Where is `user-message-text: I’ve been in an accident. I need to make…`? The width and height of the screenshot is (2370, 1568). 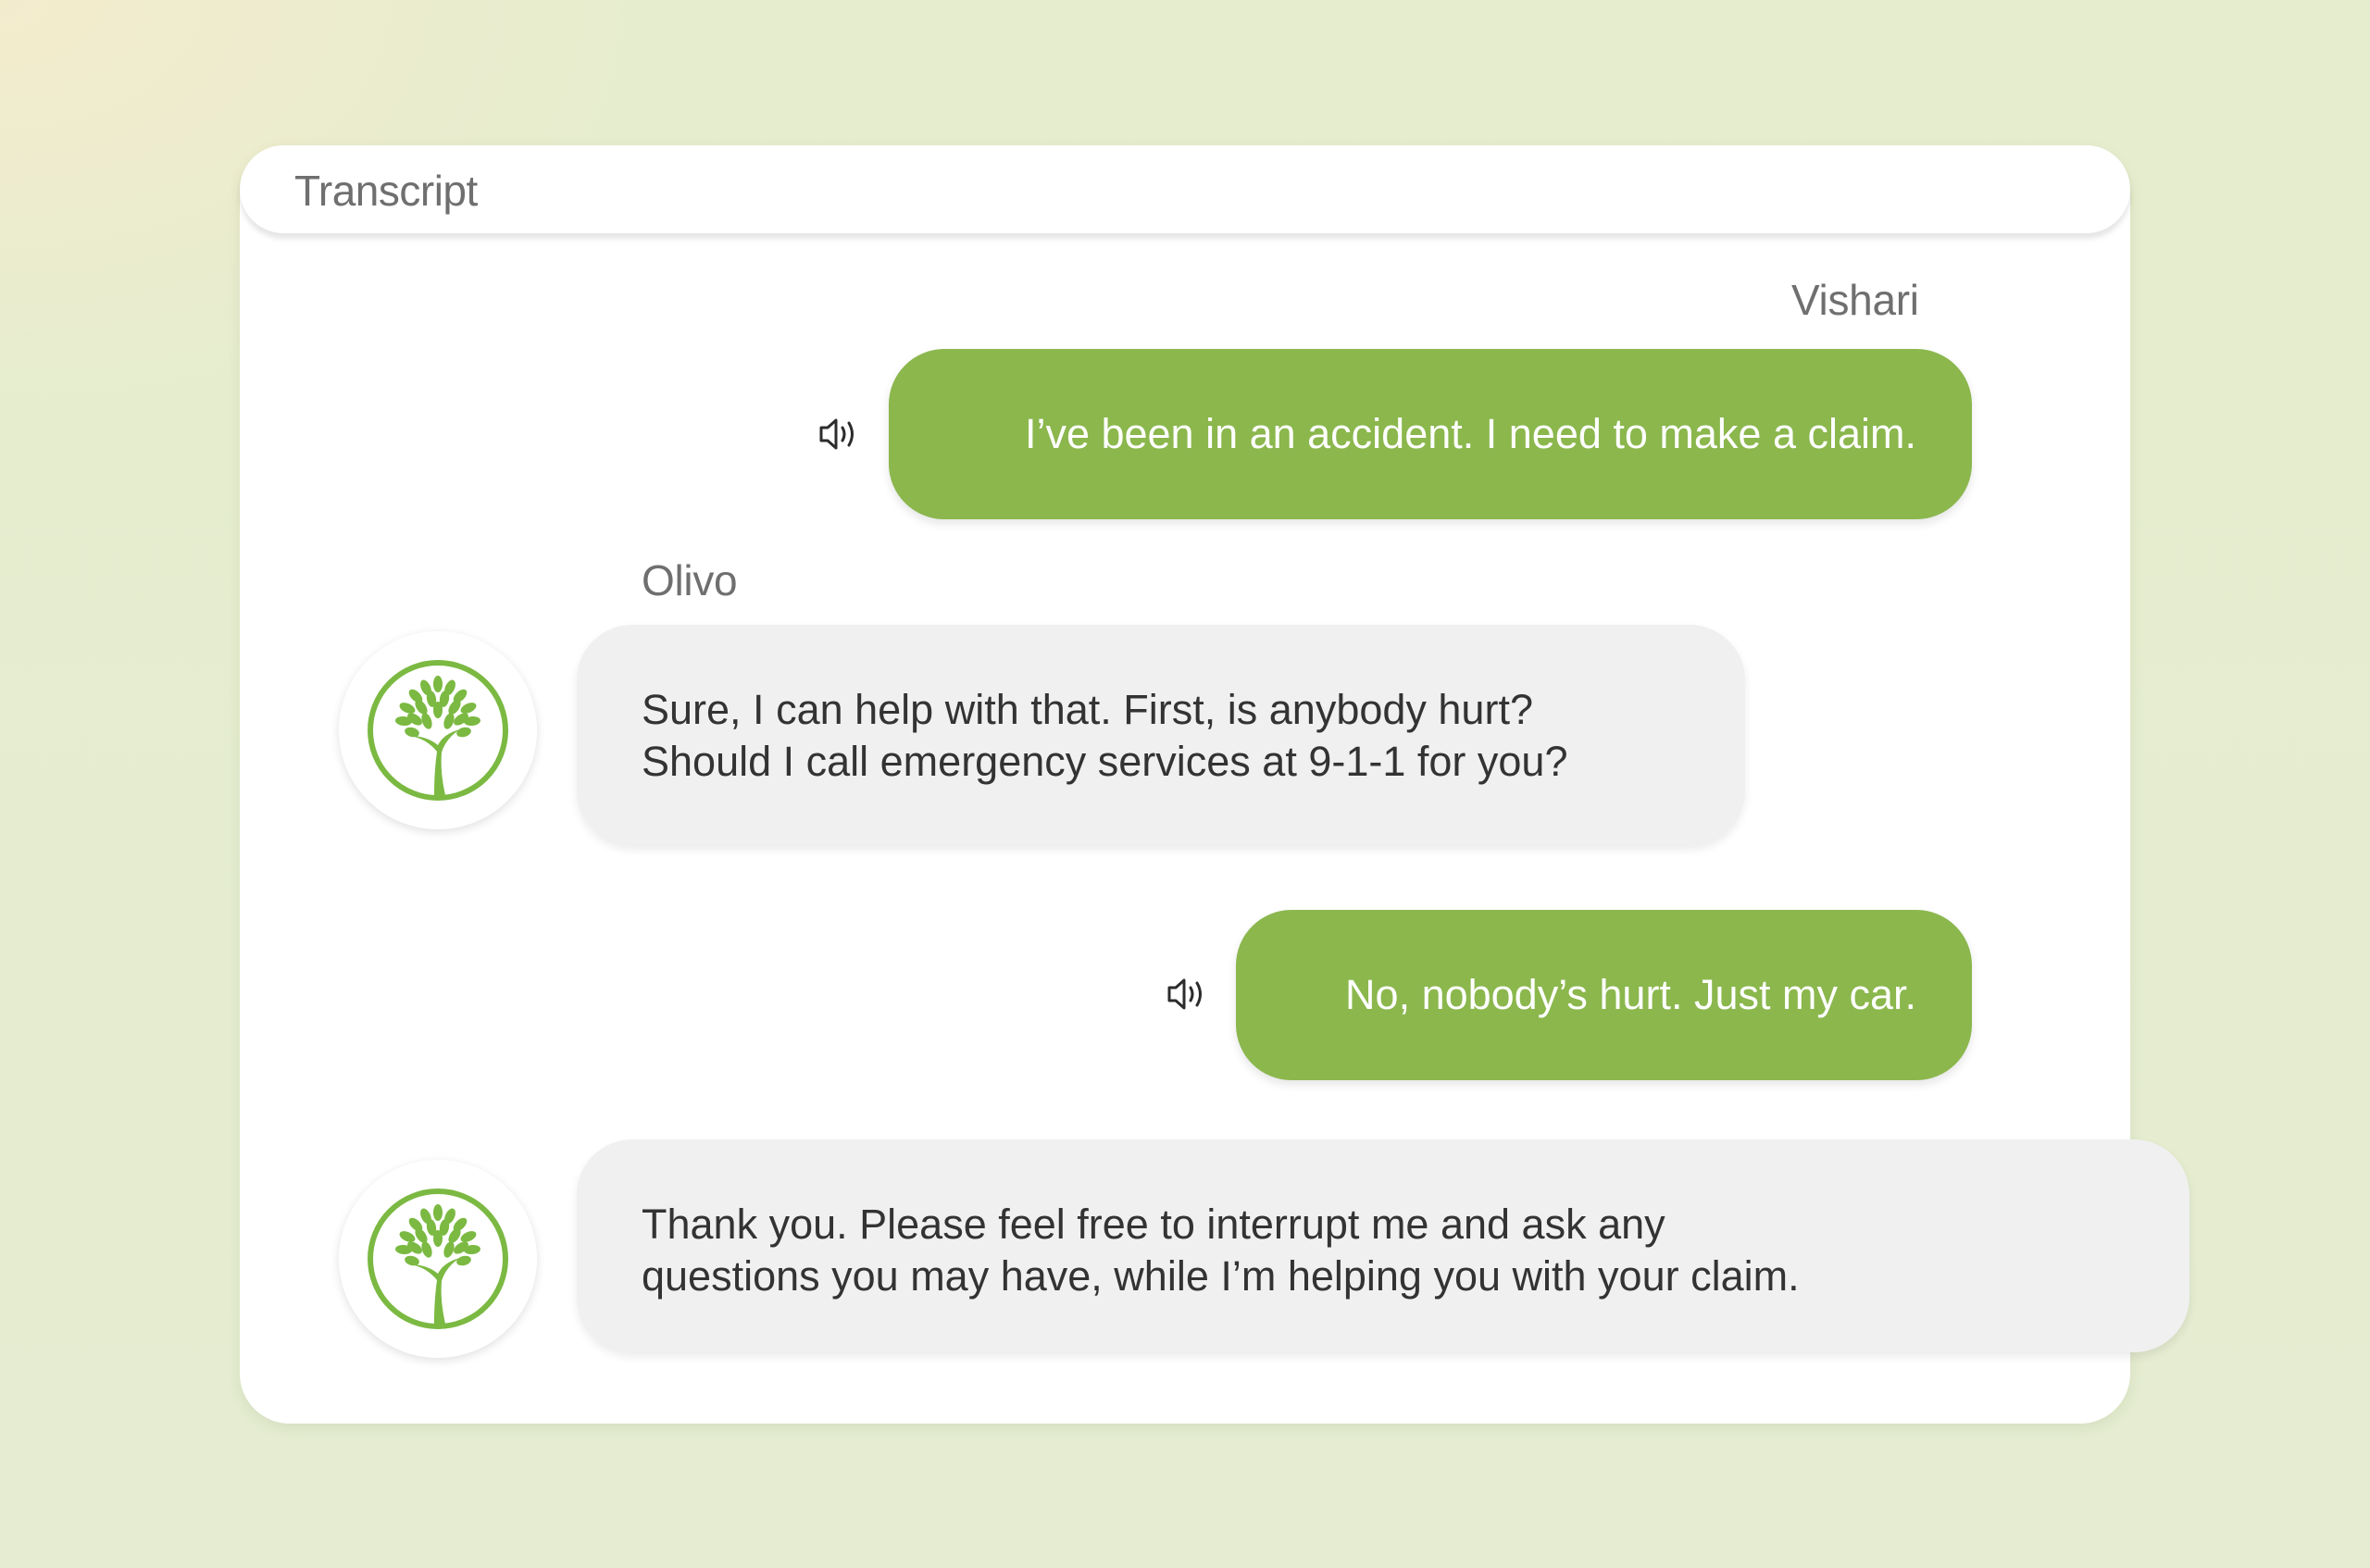 user-message-text: I’ve been in an accident. I need to make… is located at coordinates (1470, 433).